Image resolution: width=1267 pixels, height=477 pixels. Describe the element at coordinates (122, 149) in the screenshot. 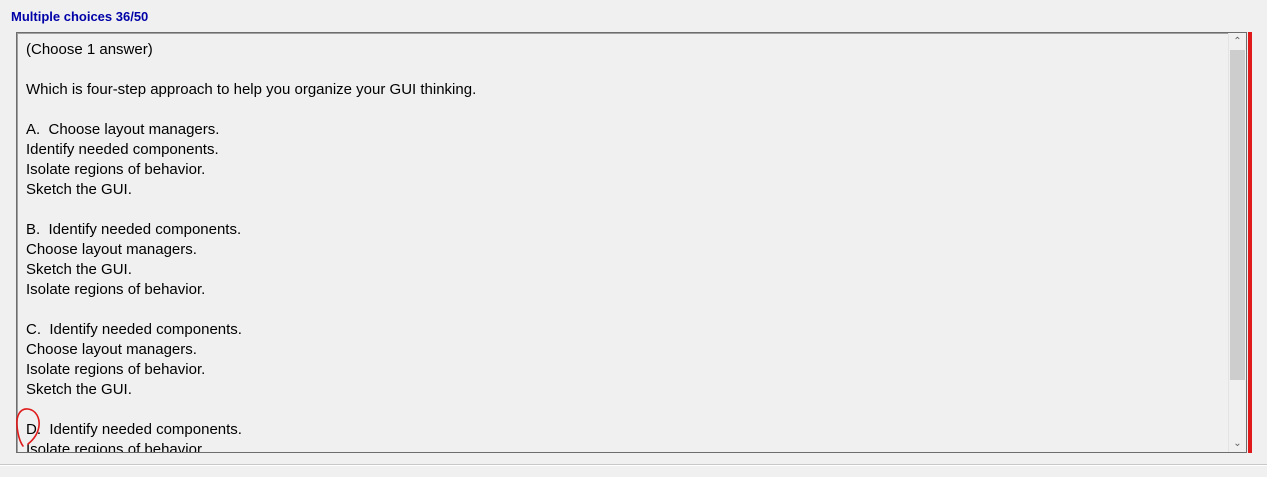

I see `question-line: Identify needed components.` at that location.